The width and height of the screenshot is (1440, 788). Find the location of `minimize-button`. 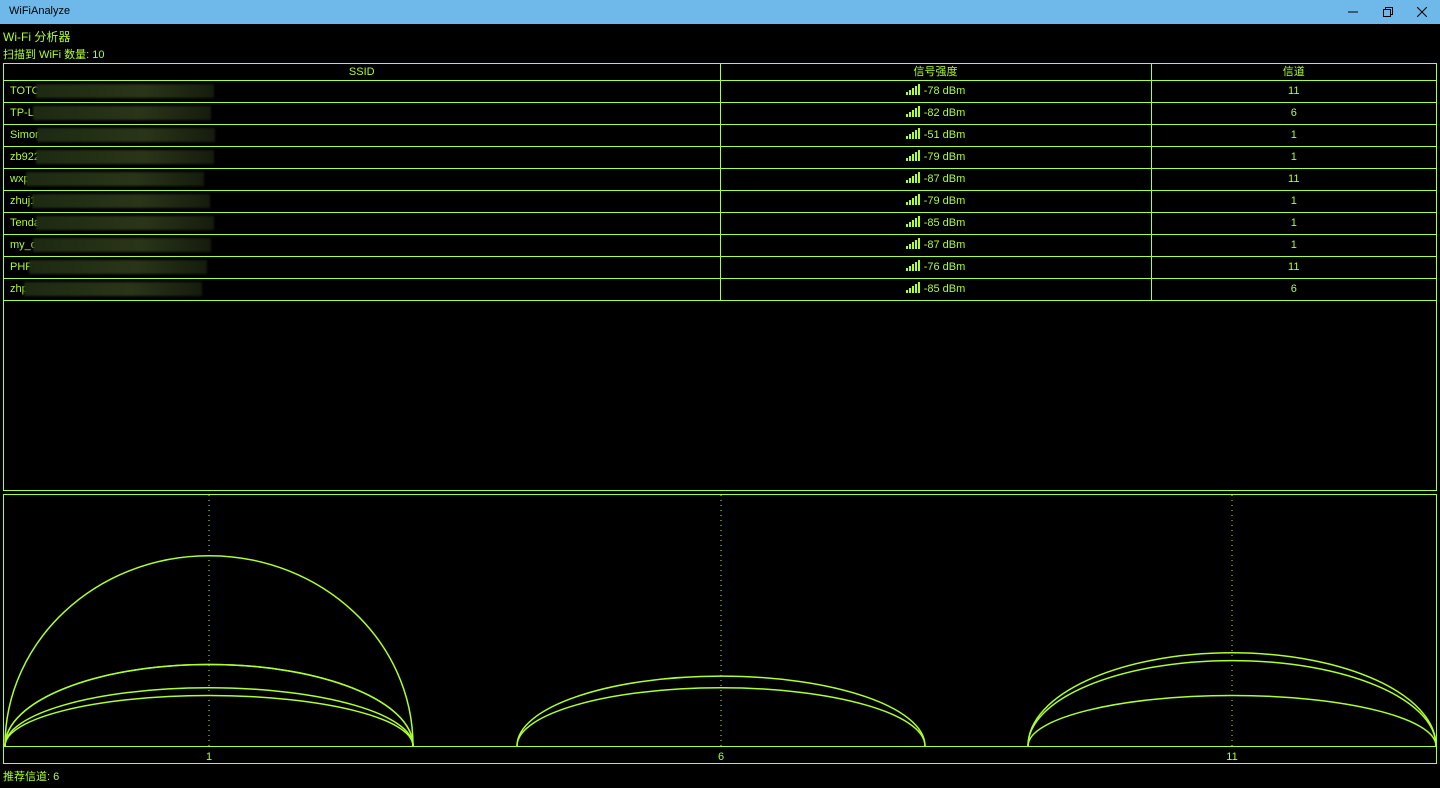

minimize-button is located at coordinates (1353, 12).